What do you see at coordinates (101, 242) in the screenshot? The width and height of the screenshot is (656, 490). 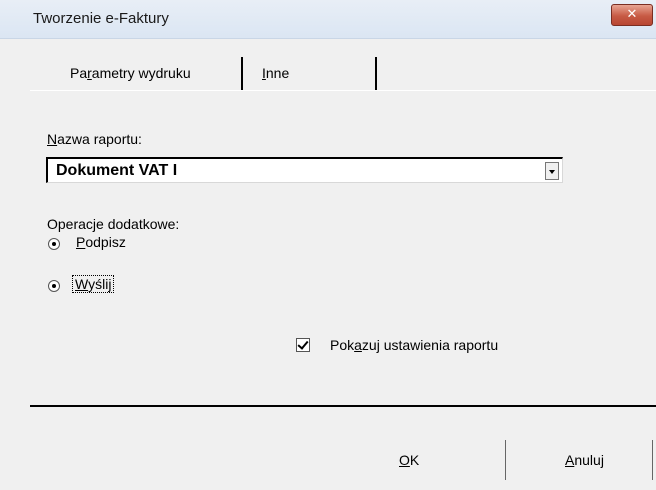 I see `radio-podpisz-label: Podpisz` at bounding box center [101, 242].